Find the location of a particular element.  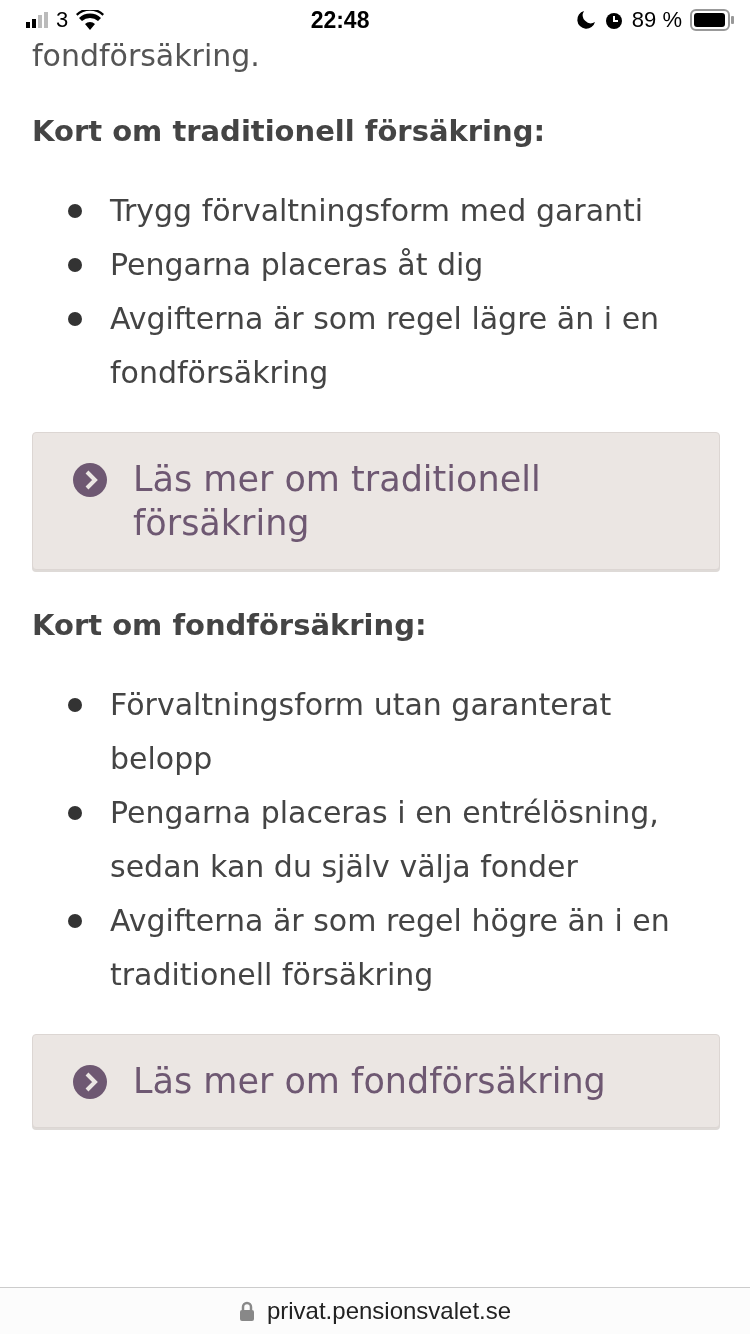

lock-icon is located at coordinates (246, 1311).